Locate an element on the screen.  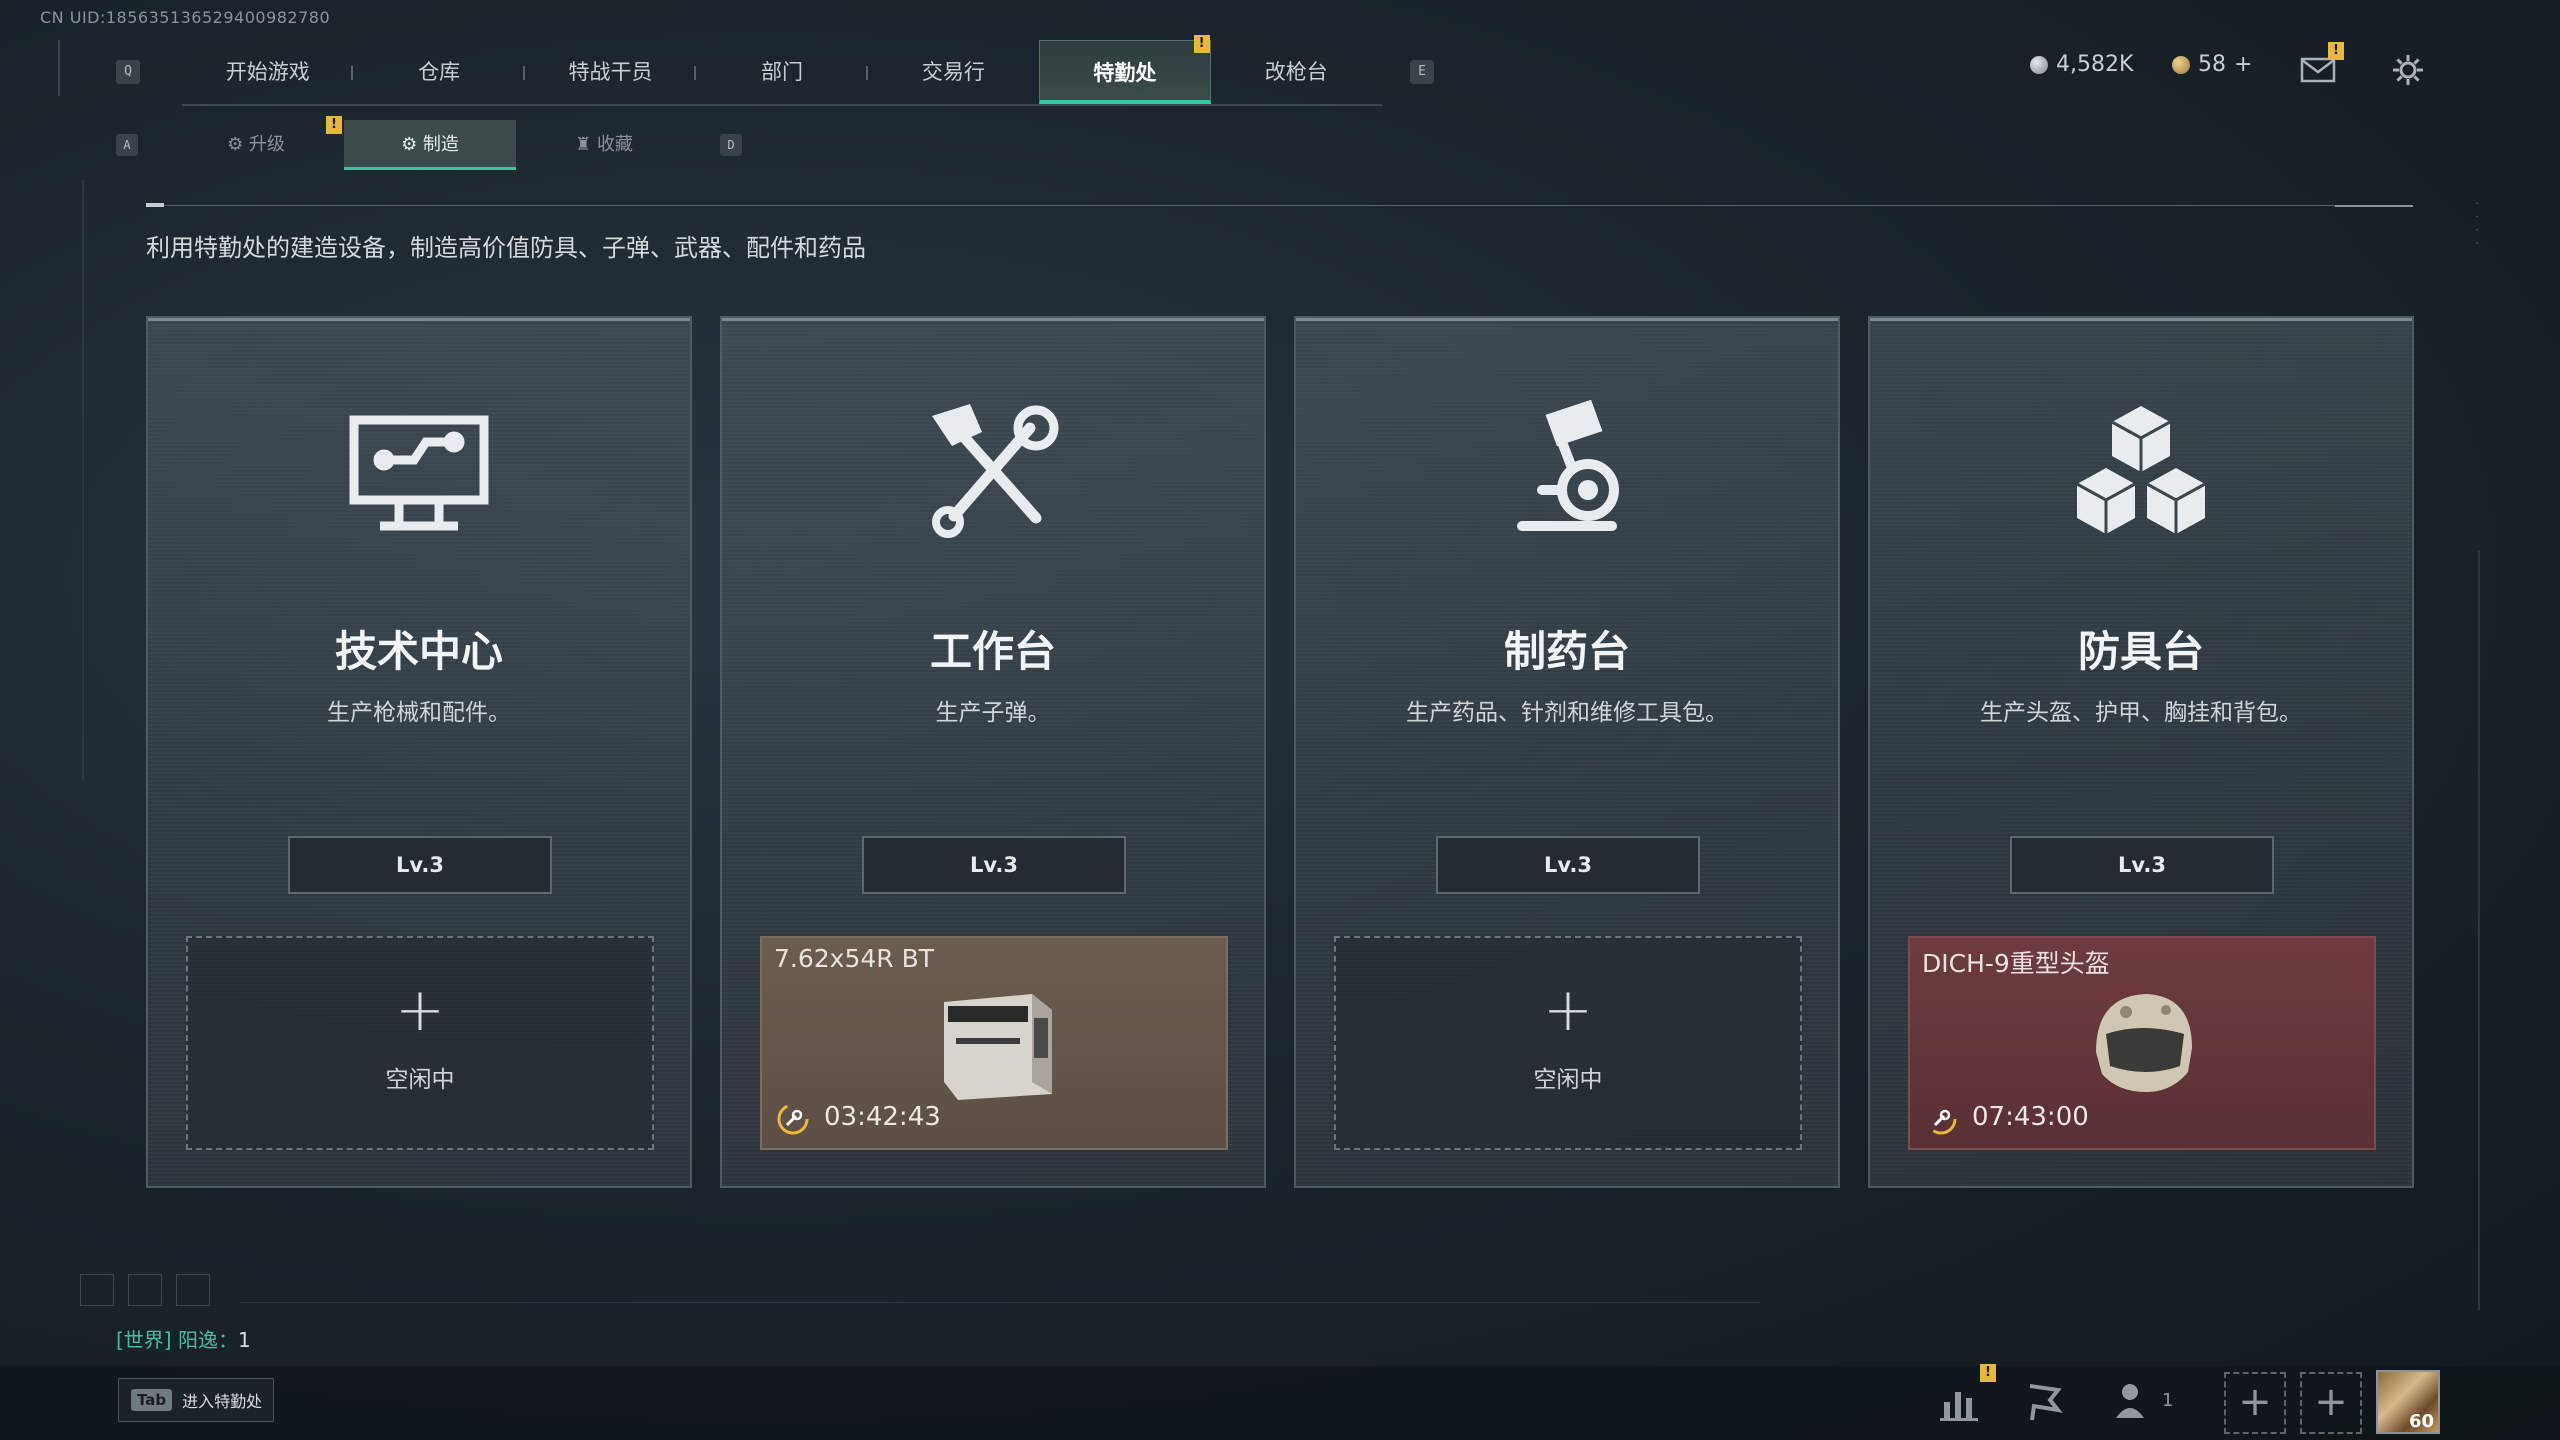
squad-icon is located at coordinates (2130, 1401).